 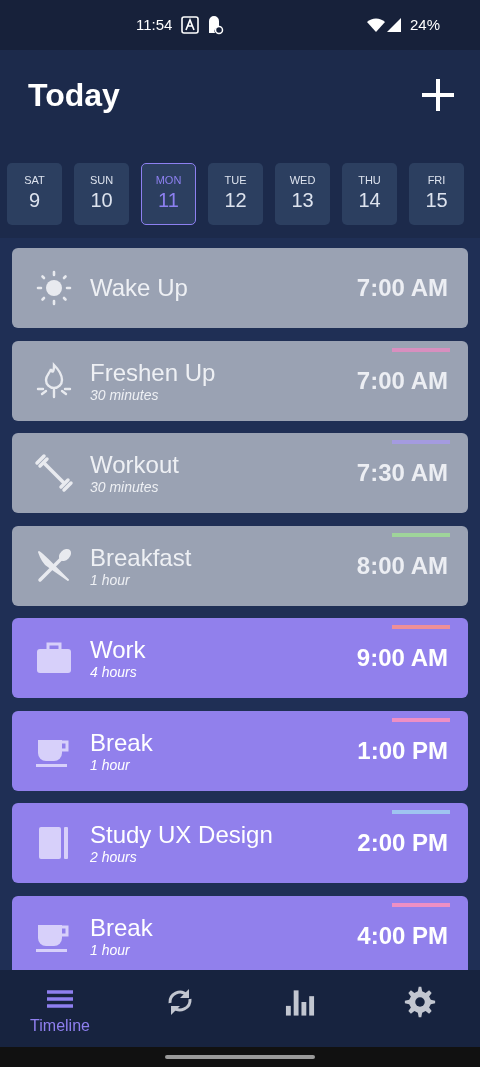 I want to click on day-tab: SUN 10, so click(x=101, y=194).